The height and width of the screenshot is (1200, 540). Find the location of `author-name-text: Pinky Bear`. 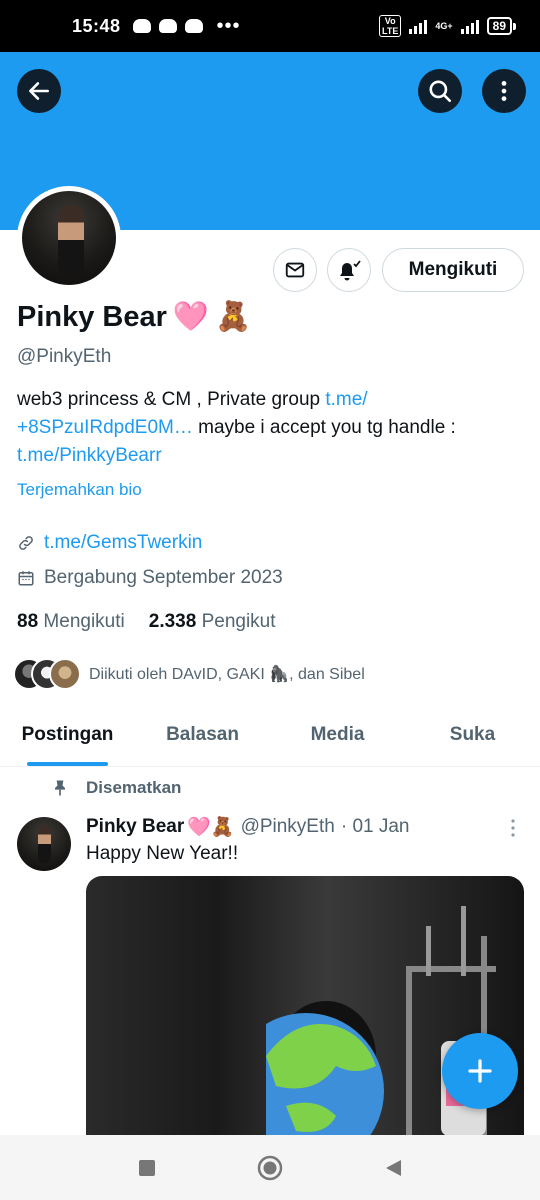

author-name-text: Pinky Bear is located at coordinates (135, 826).